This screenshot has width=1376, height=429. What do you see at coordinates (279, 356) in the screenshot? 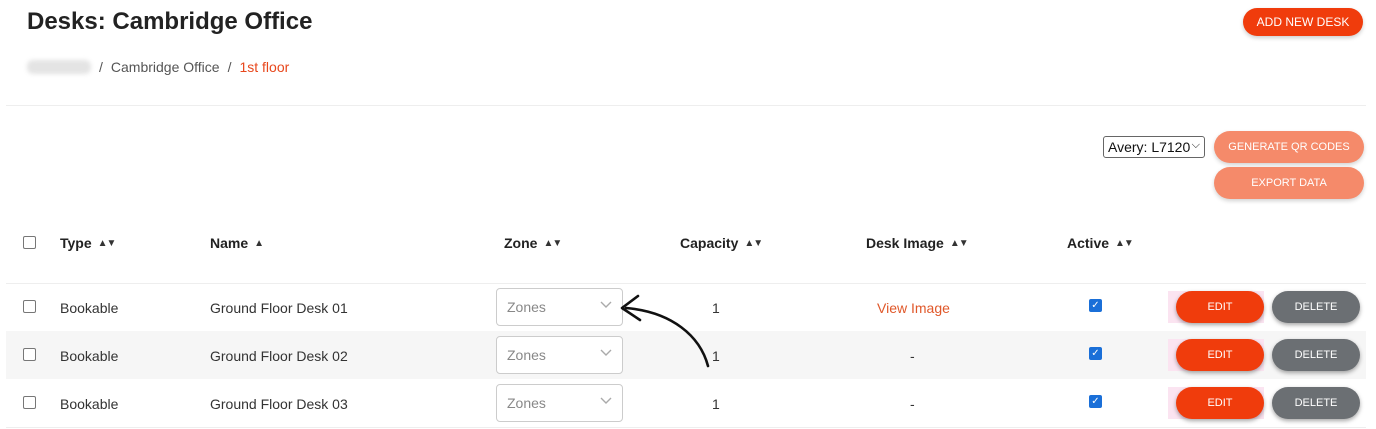
I see `name-cell: Ground Floor Desk 02` at bounding box center [279, 356].